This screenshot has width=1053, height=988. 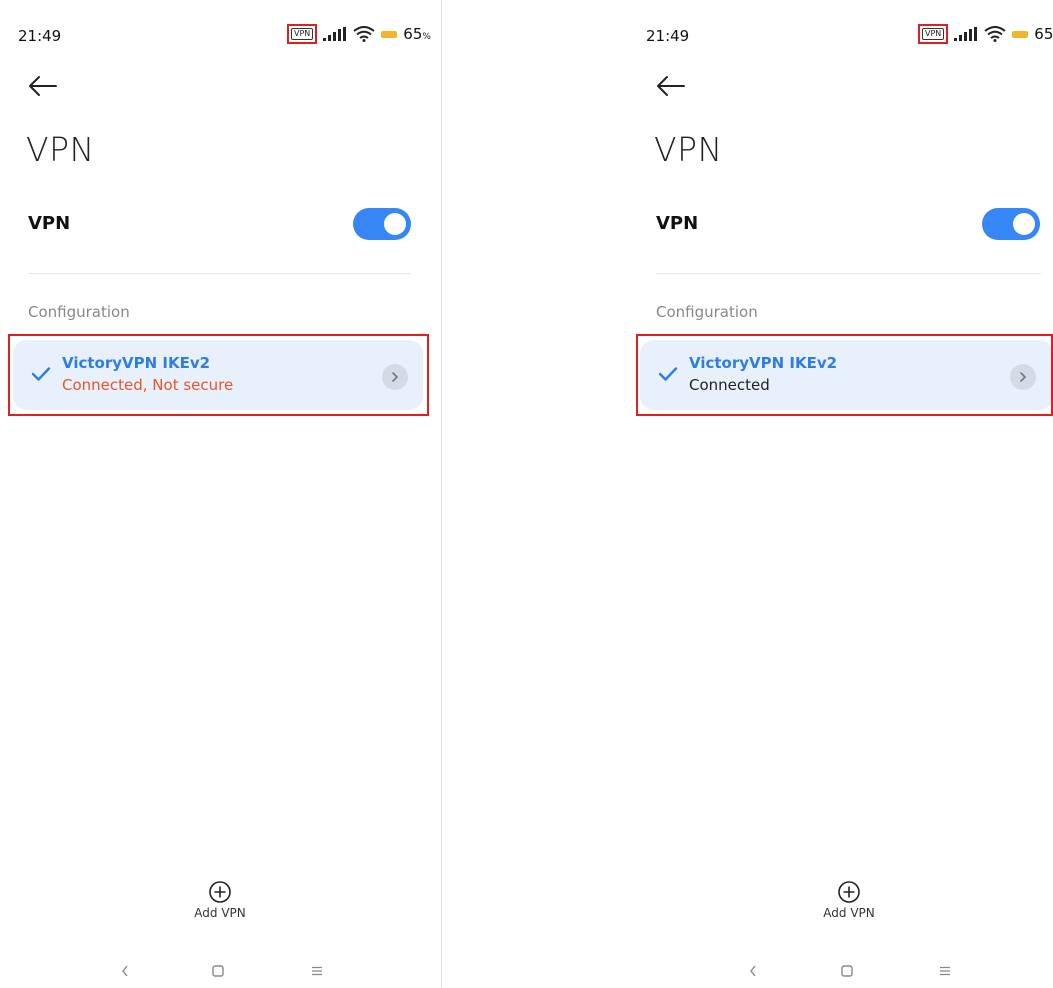 What do you see at coordinates (441, 494) in the screenshot?
I see `screens-divider` at bounding box center [441, 494].